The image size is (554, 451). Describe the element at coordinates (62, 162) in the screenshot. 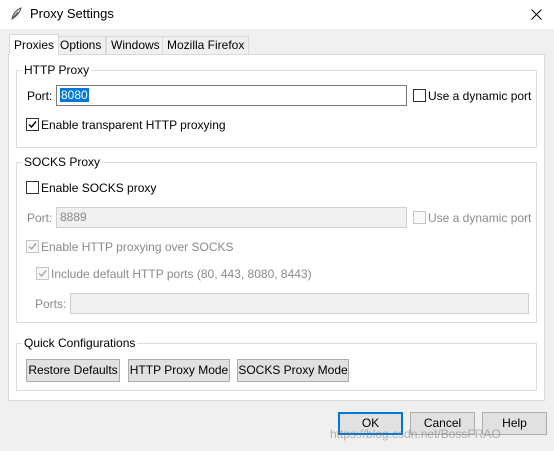

I see `socks-proxy-group-title: SOCKS Proxy` at that location.